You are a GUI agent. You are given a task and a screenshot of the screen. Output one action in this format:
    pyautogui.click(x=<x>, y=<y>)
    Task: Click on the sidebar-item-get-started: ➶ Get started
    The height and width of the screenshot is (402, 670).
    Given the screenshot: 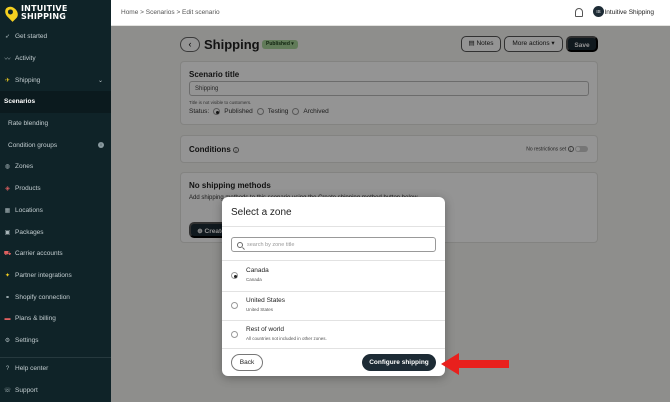 What is the action you would take?
    pyautogui.click(x=55, y=37)
    